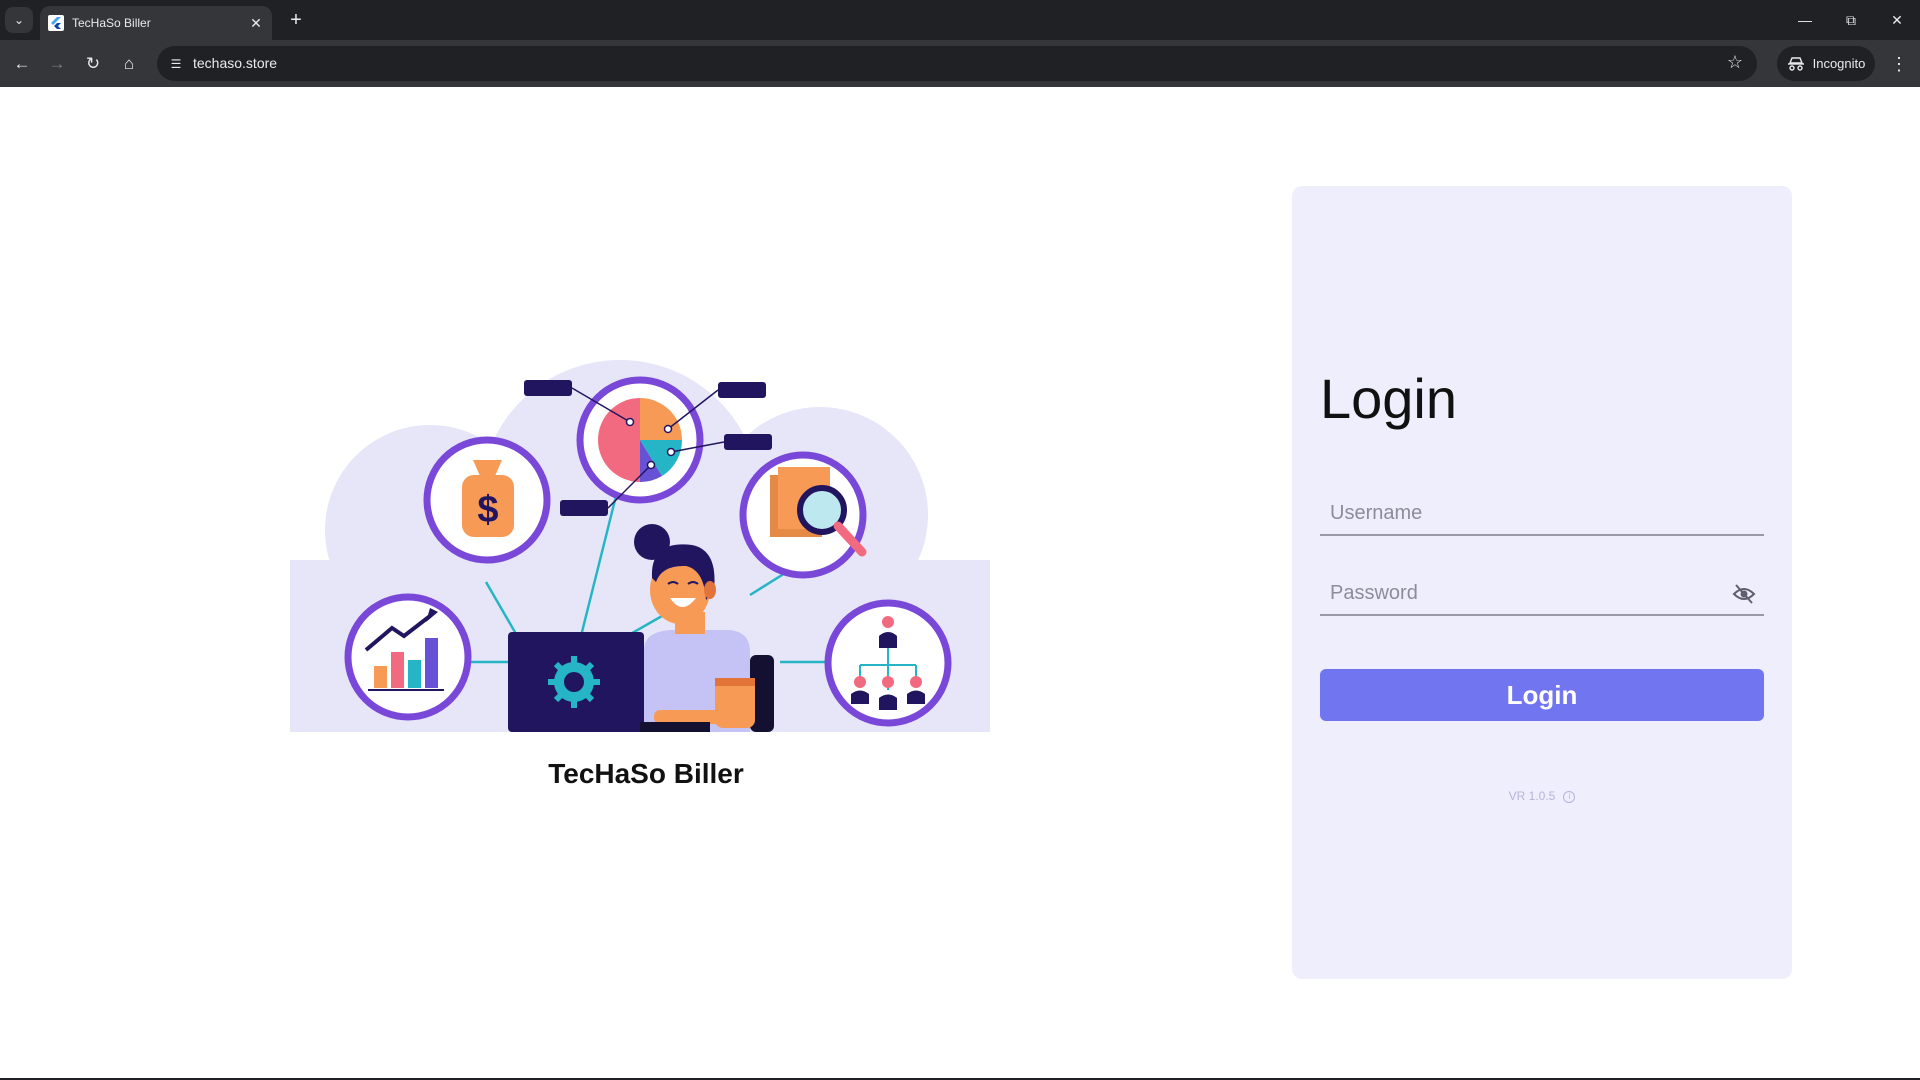 This screenshot has height=1080, width=1920. What do you see at coordinates (1851, 20) in the screenshot?
I see `restore-icon: ⧉` at bounding box center [1851, 20].